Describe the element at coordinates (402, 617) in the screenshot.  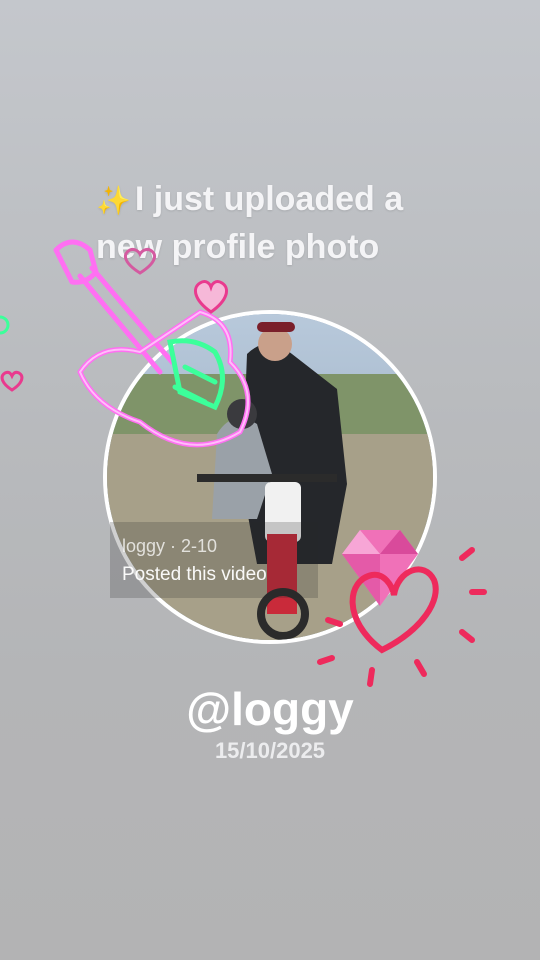
I see `doodle-heart-icon` at that location.